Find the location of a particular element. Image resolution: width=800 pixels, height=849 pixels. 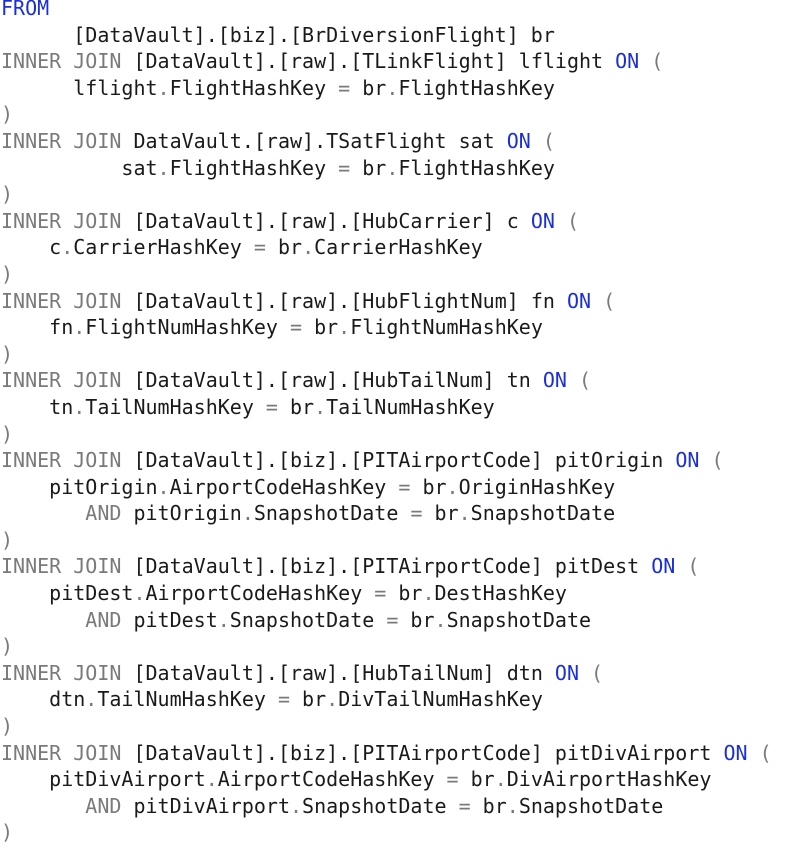

code-line: [DataVault].[biz].[BrDiversionFlight] br is located at coordinates (386, 35).